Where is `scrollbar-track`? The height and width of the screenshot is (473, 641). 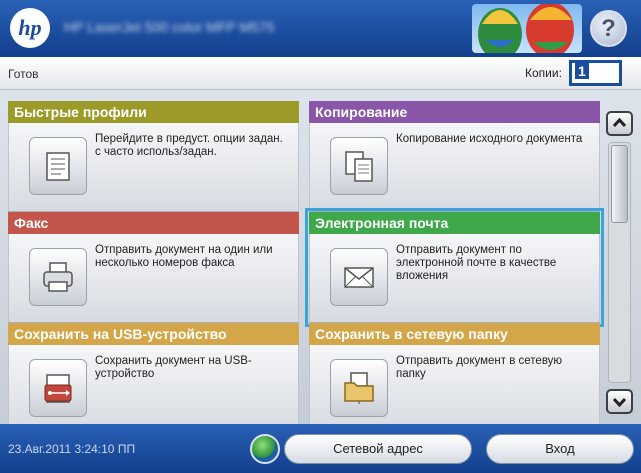
scrollbar-track is located at coordinates (619, 262).